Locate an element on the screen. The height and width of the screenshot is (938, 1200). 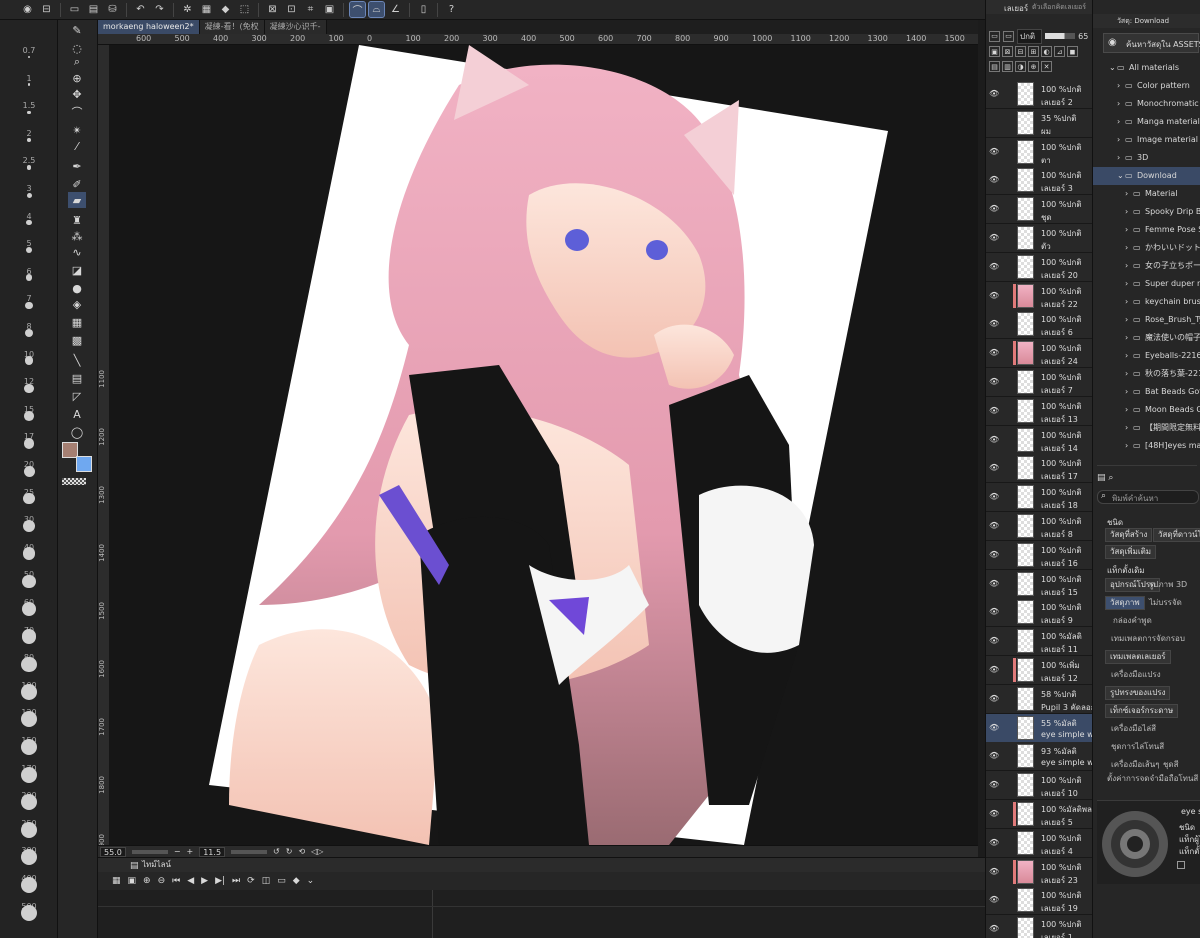
clip-icon: ▭ is located at coordinates (1008, 36).